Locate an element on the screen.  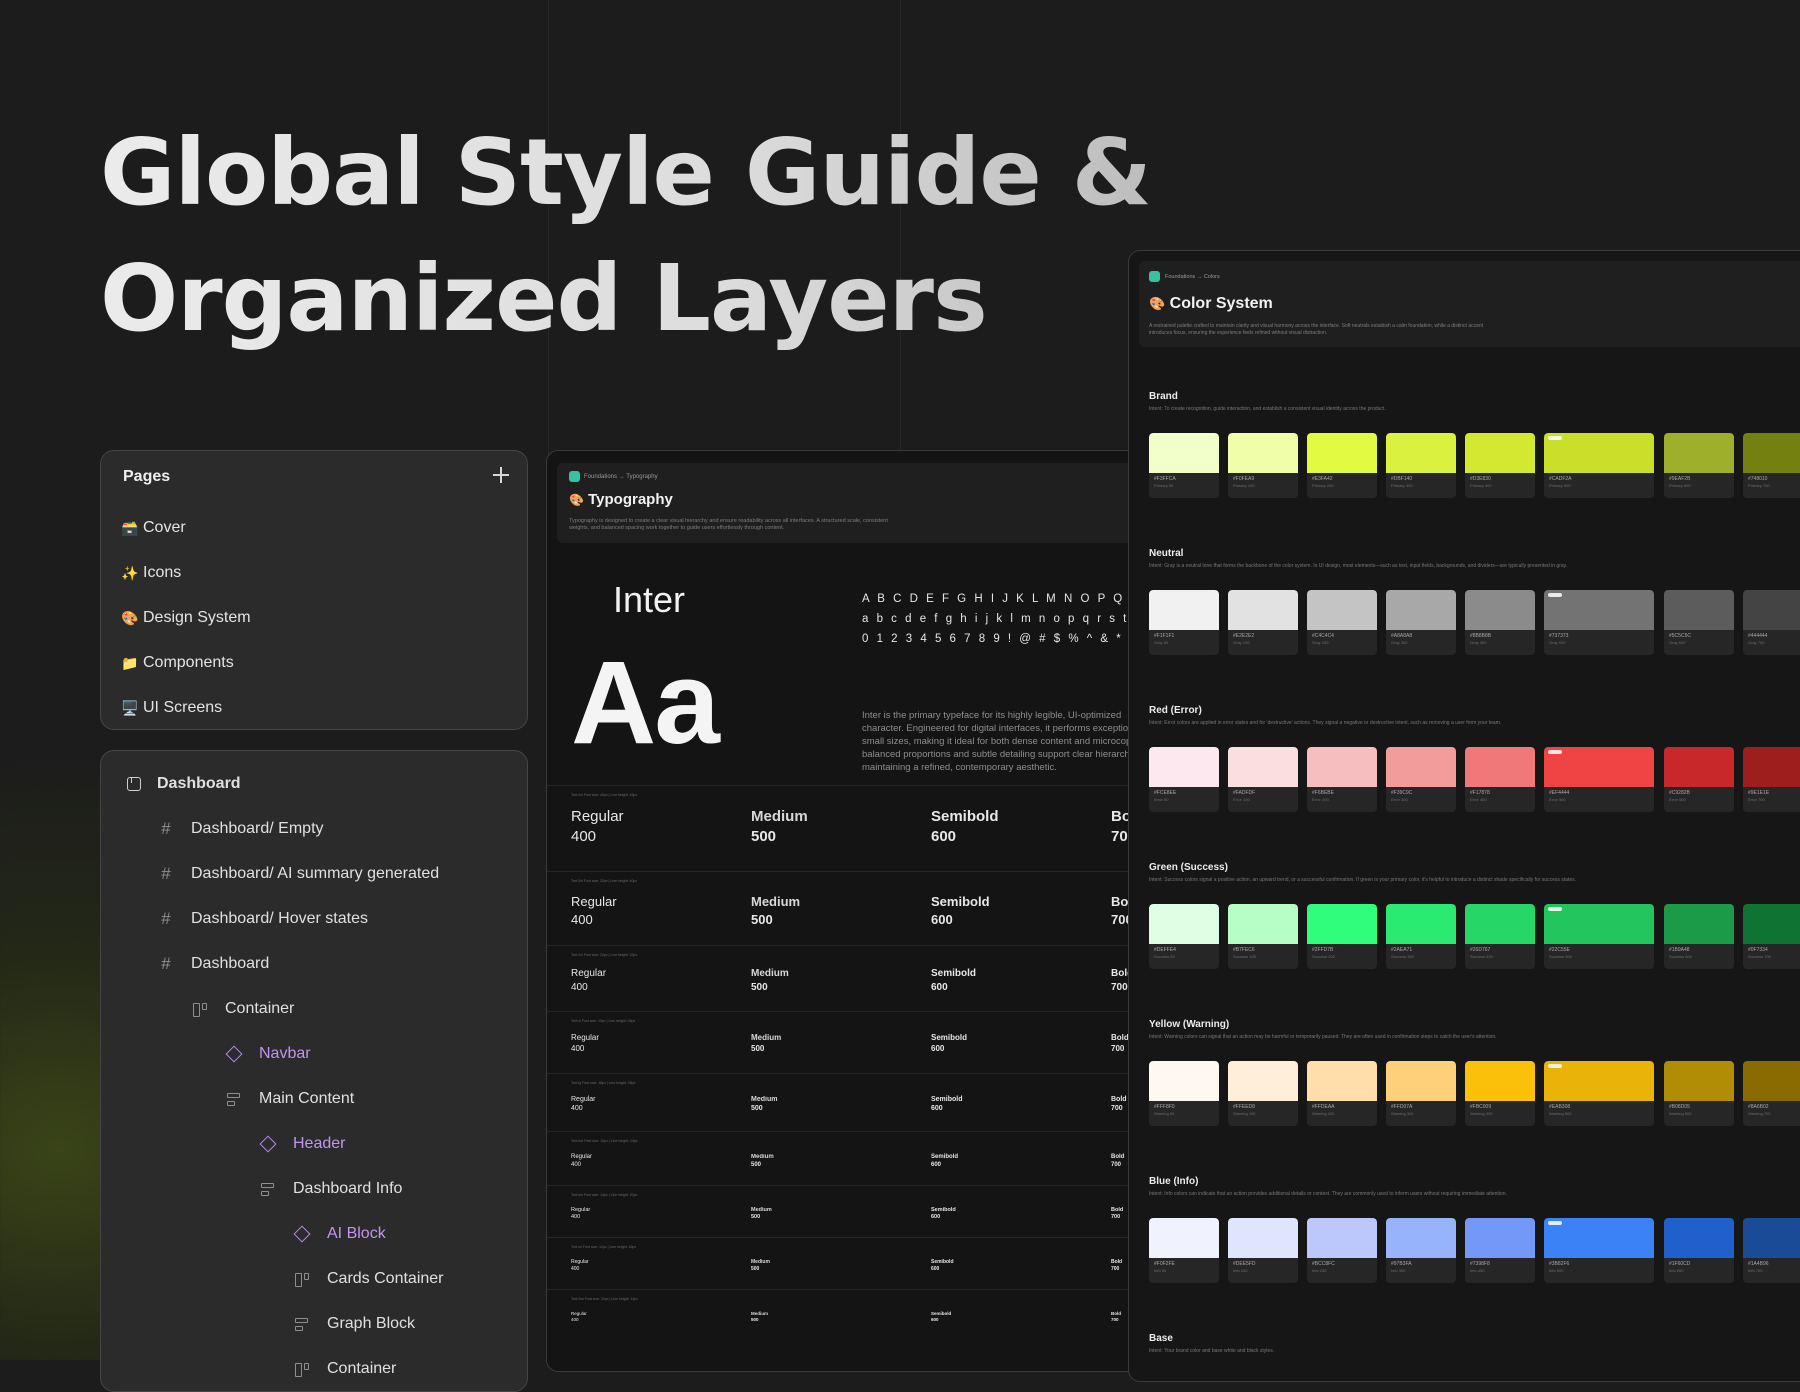
color-swatch: #9EAF2B Primary 600 is located at coordinates (1699, 465).